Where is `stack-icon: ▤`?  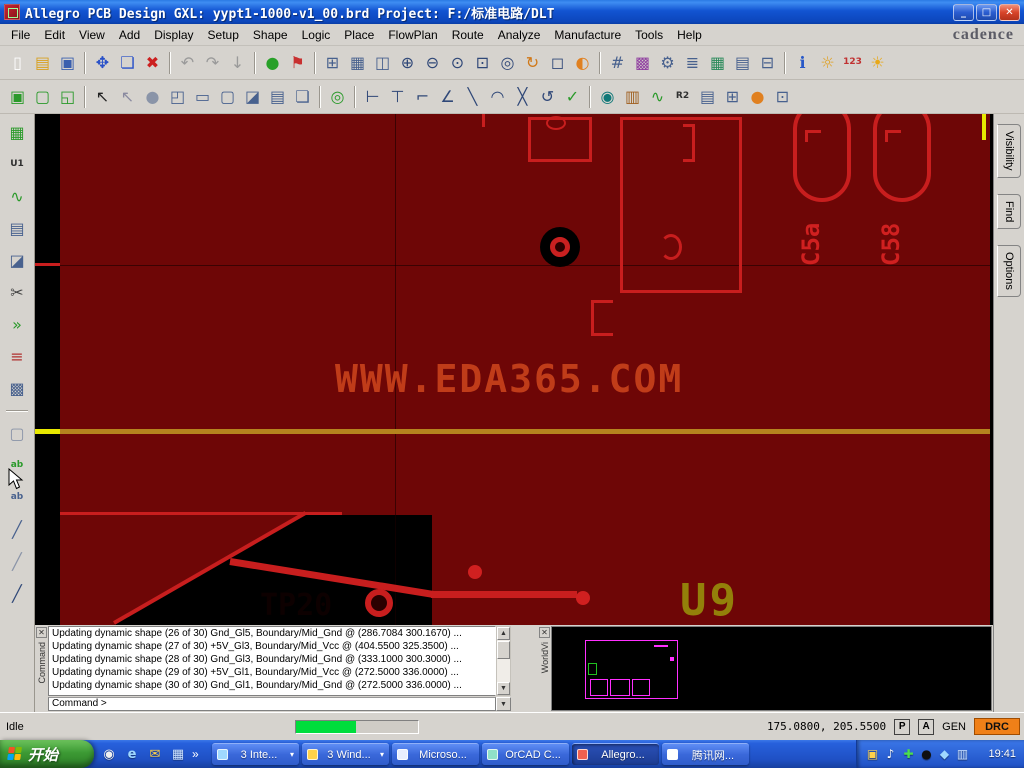 stack-icon: ▤ is located at coordinates (277, 96).